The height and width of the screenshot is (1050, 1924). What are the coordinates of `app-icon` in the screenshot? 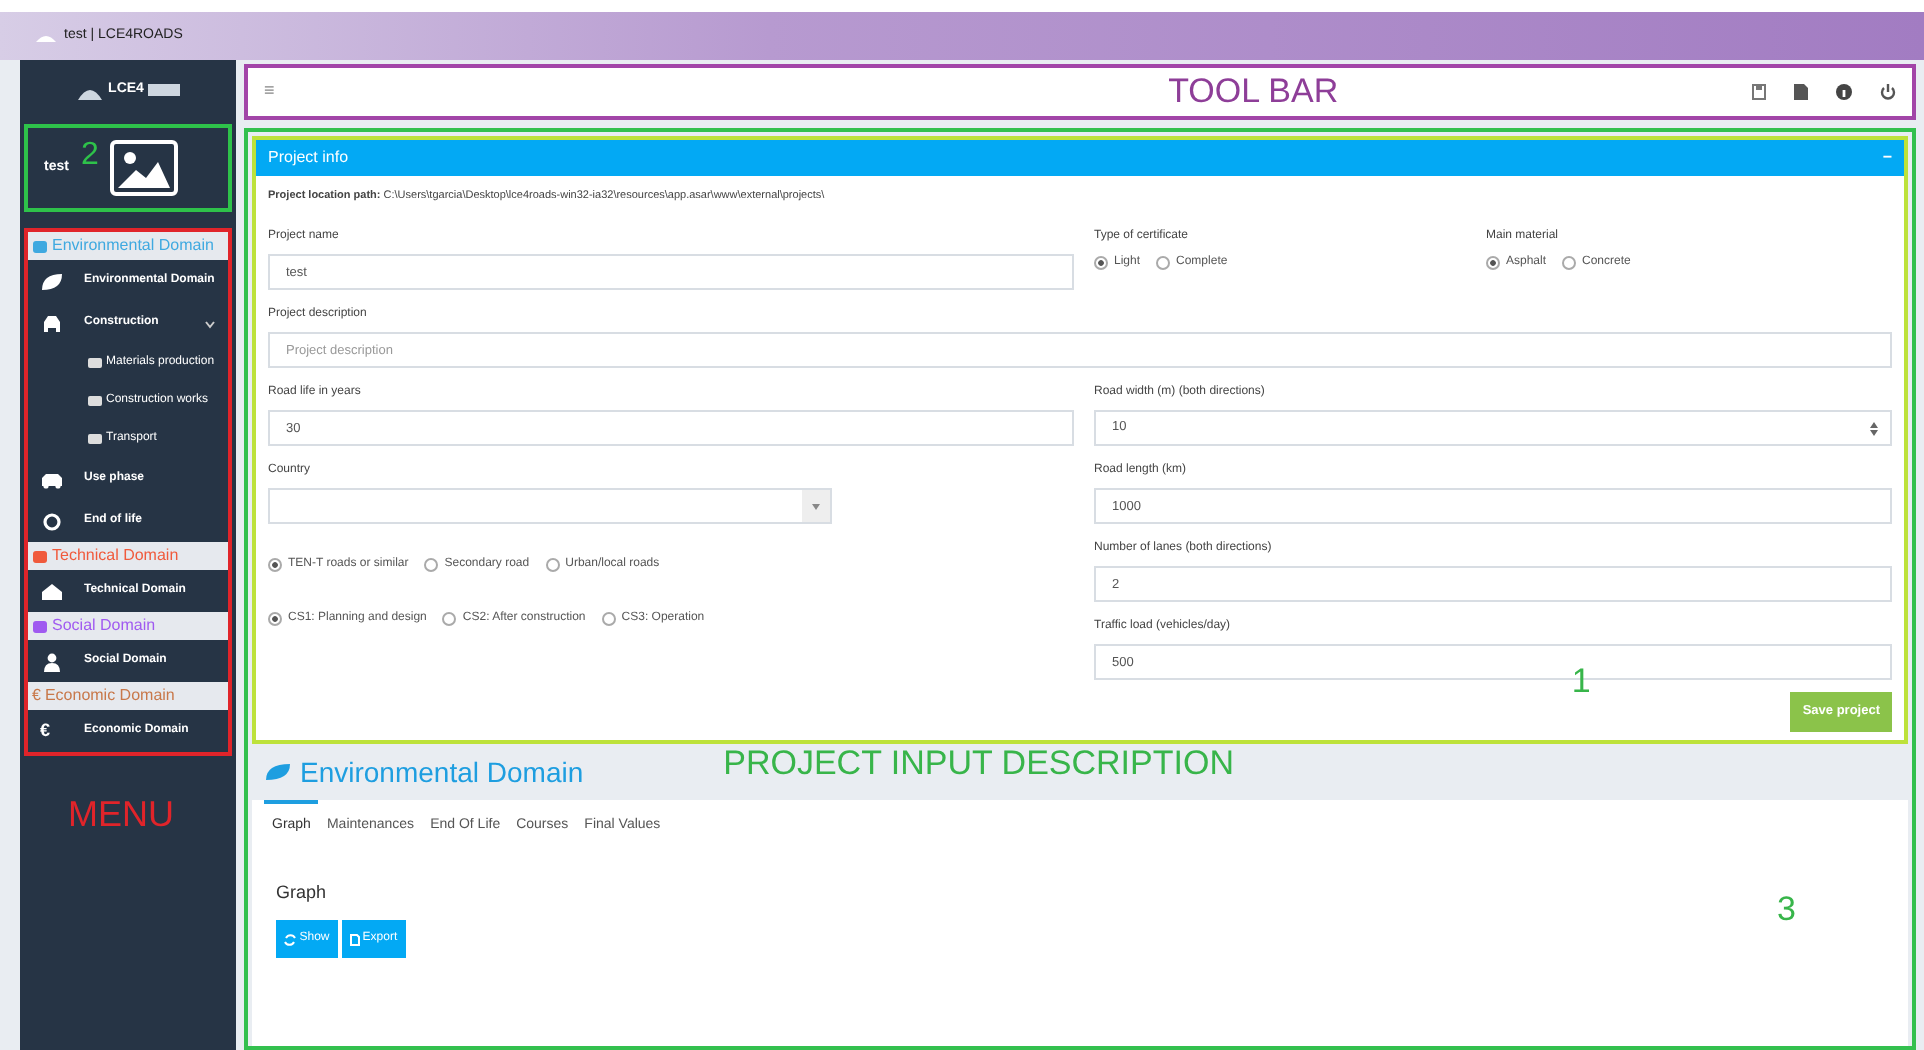 It's located at (46, 36).